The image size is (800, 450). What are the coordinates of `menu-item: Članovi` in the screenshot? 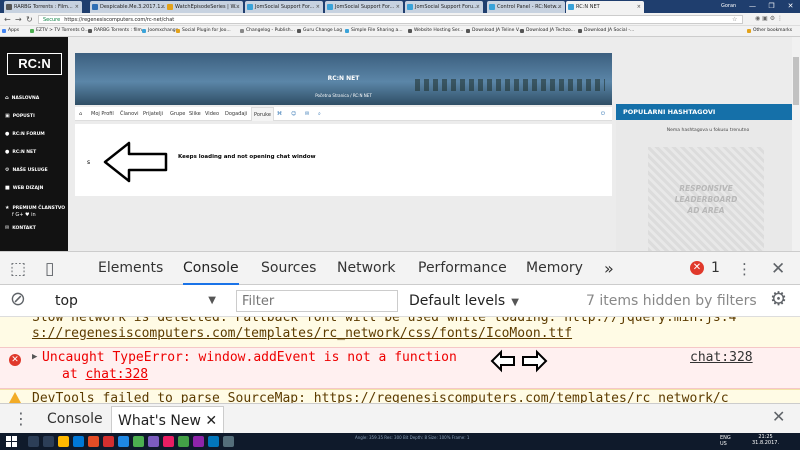 It's located at (129, 114).